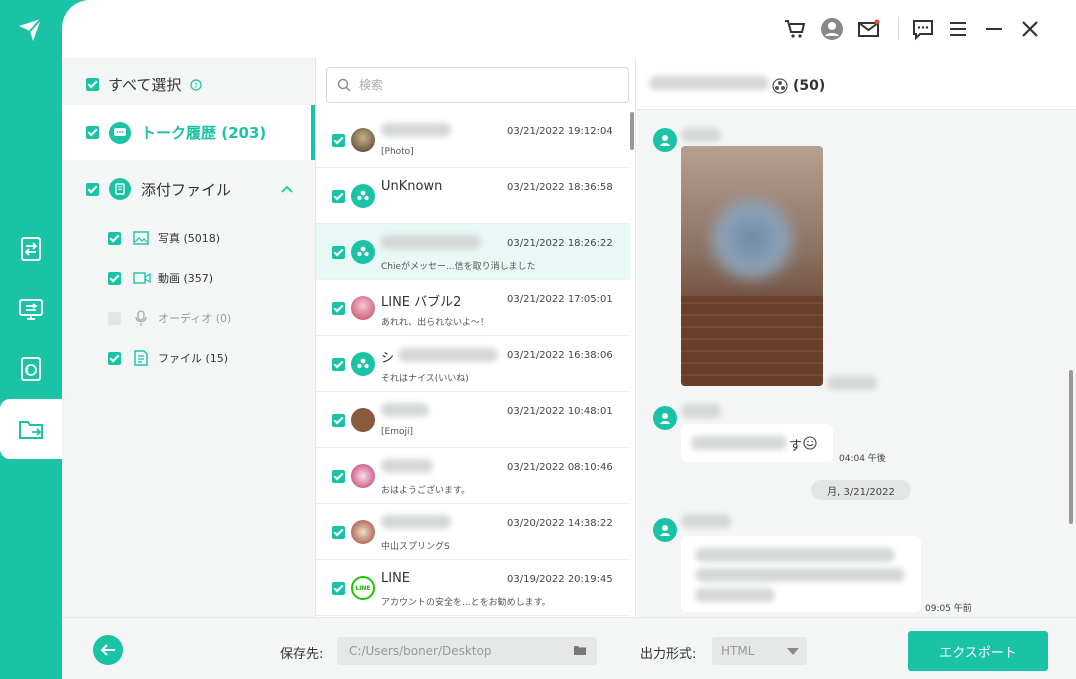 The image size is (1076, 679). I want to click on talk-history-checkbox, so click(92, 132).